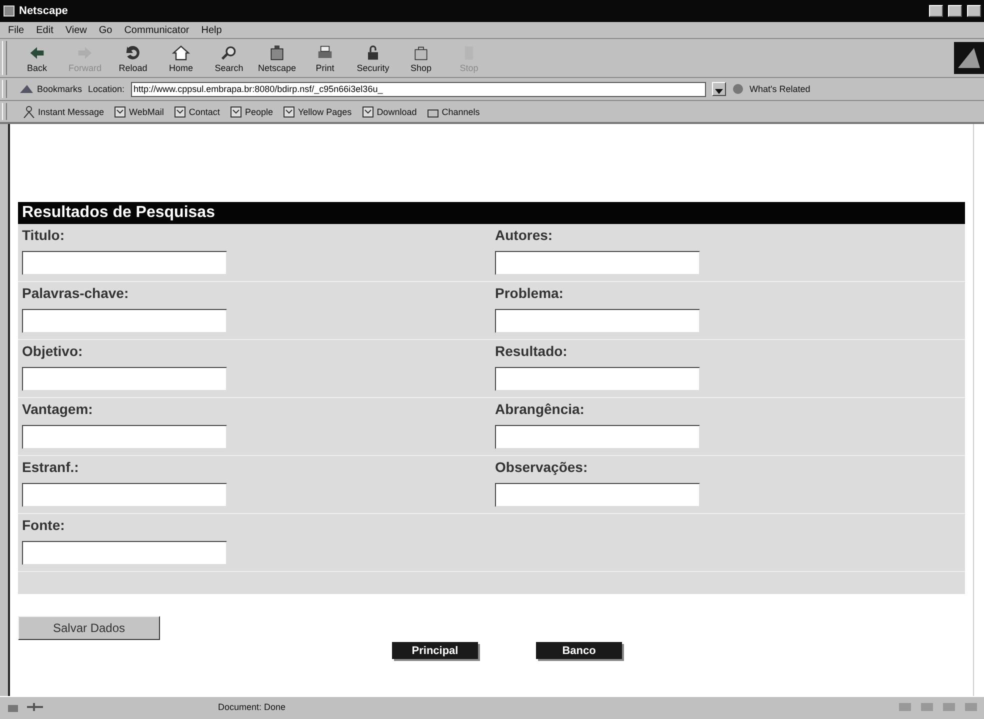 Image resolution: width=984 pixels, height=719 pixels. I want to click on field-label: Resultado:, so click(531, 351).